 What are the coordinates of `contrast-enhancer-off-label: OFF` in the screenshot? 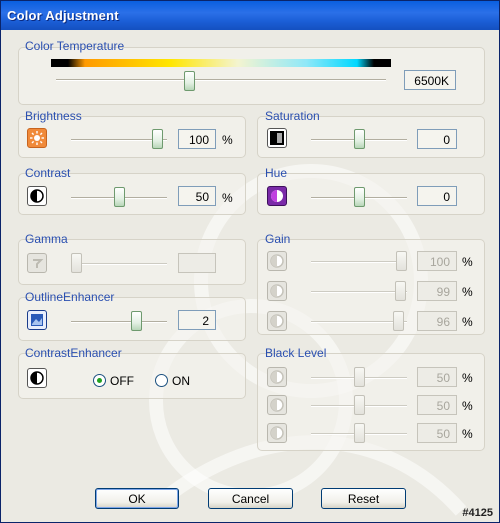 It's located at (122, 381).